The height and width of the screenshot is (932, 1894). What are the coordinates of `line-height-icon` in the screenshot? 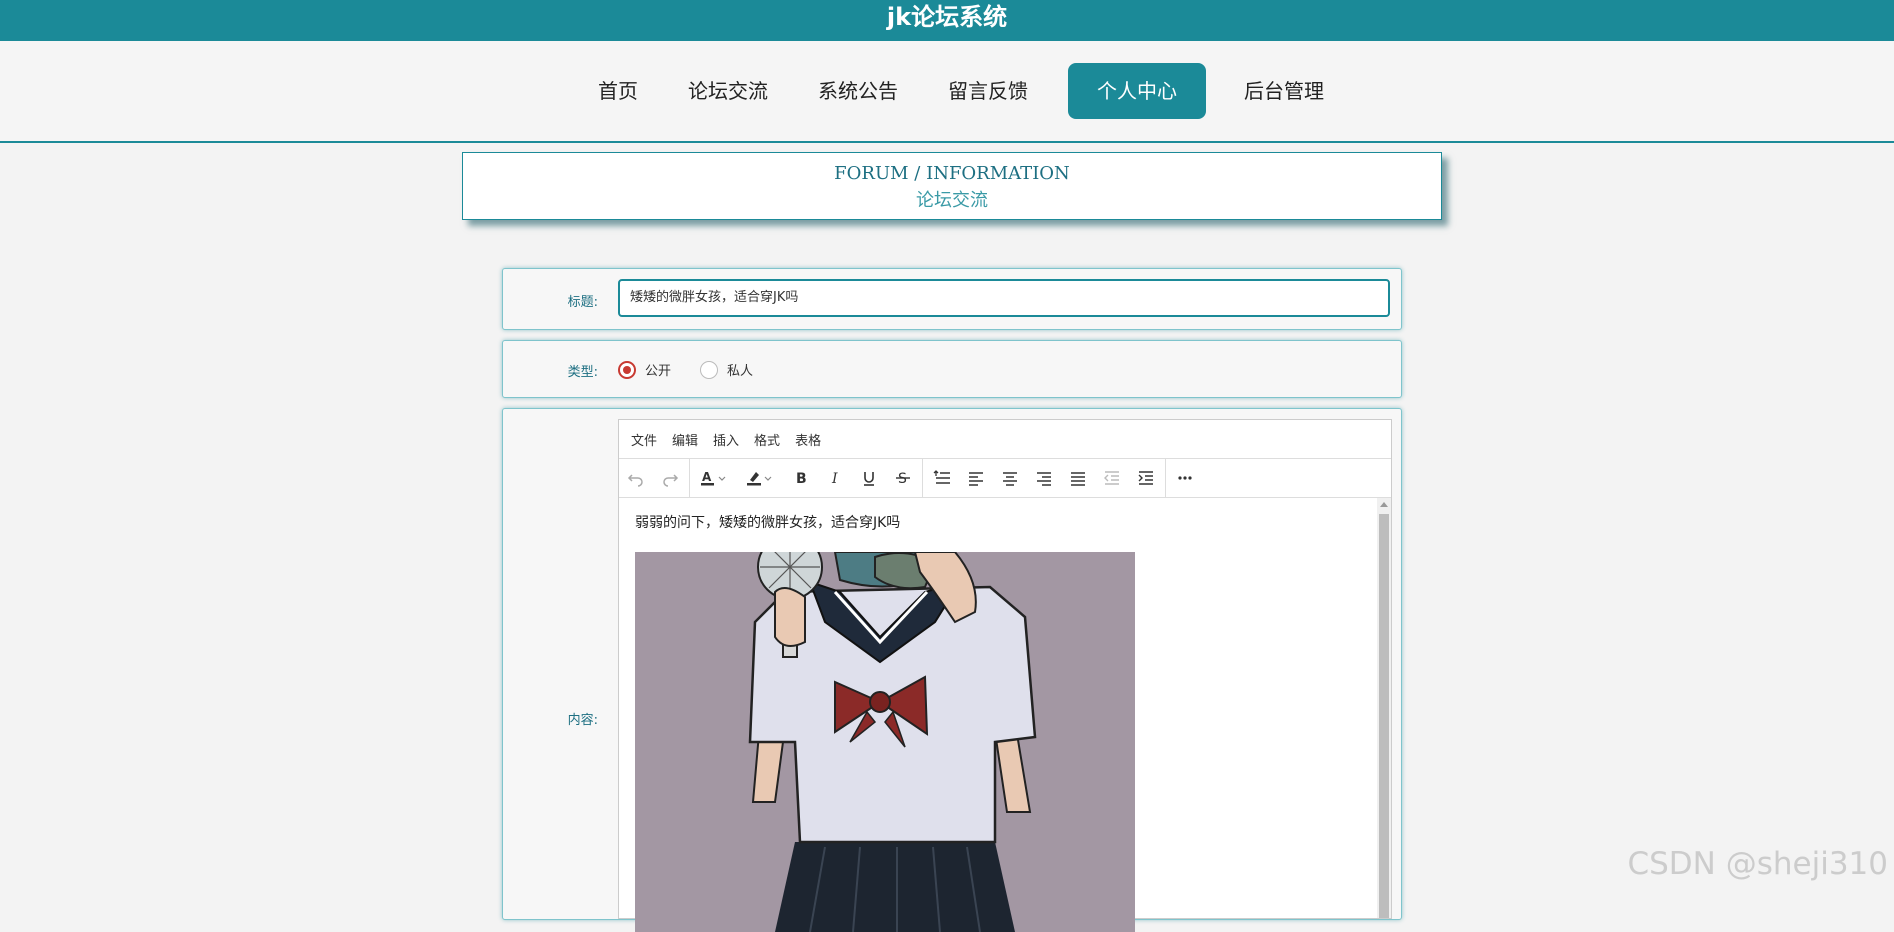 It's located at (942, 478).